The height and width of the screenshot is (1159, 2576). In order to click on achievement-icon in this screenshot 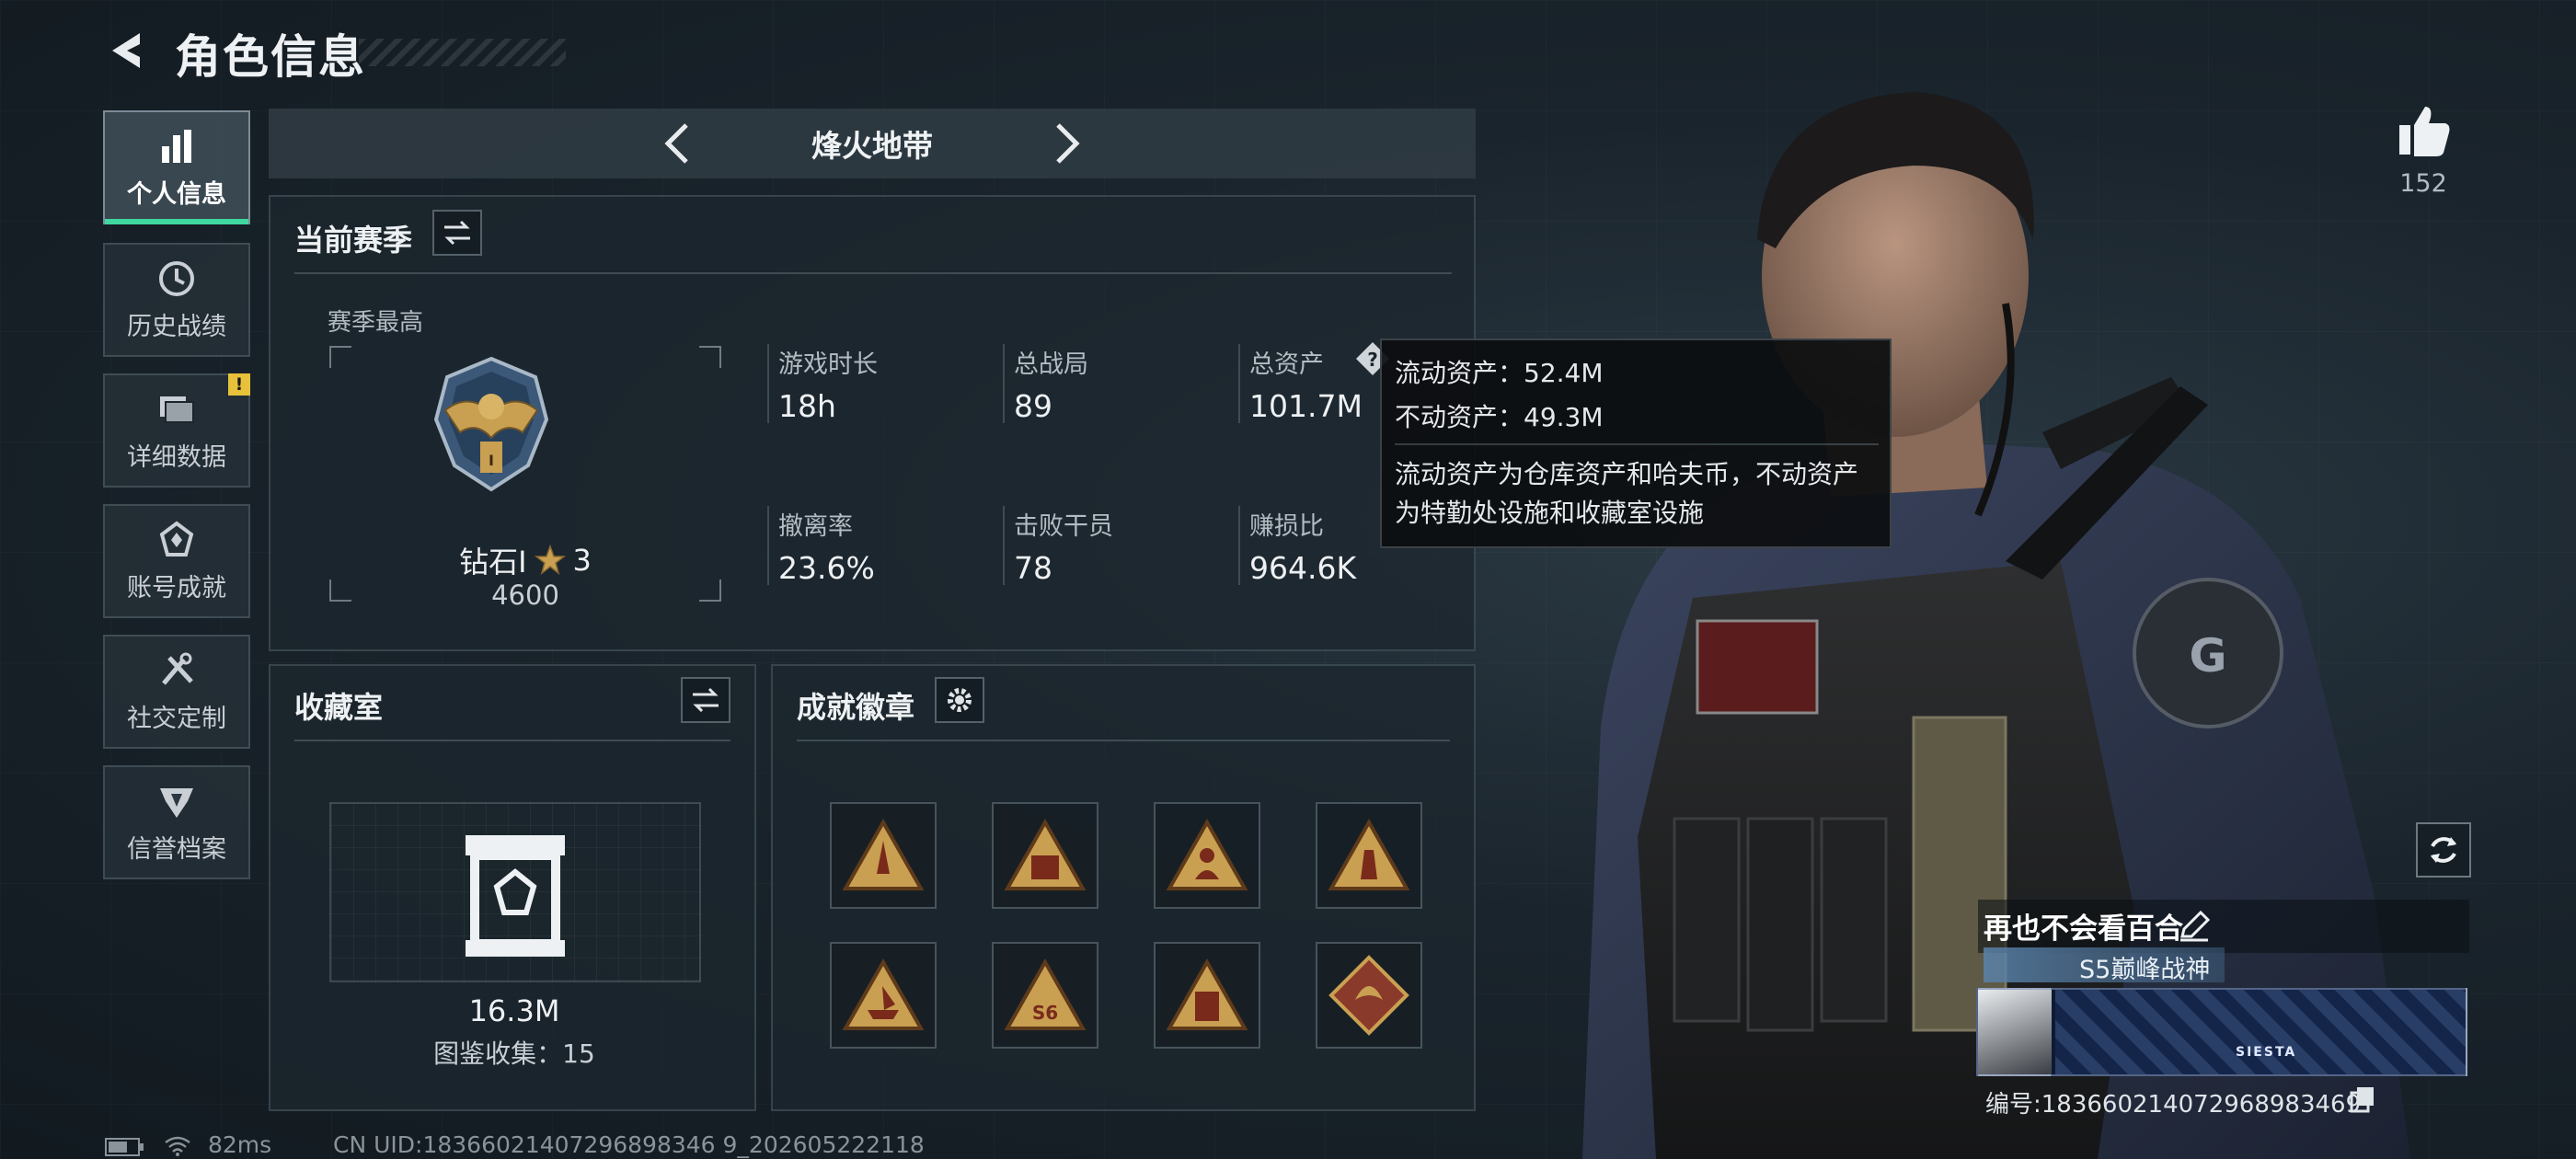, I will do `click(176, 539)`.